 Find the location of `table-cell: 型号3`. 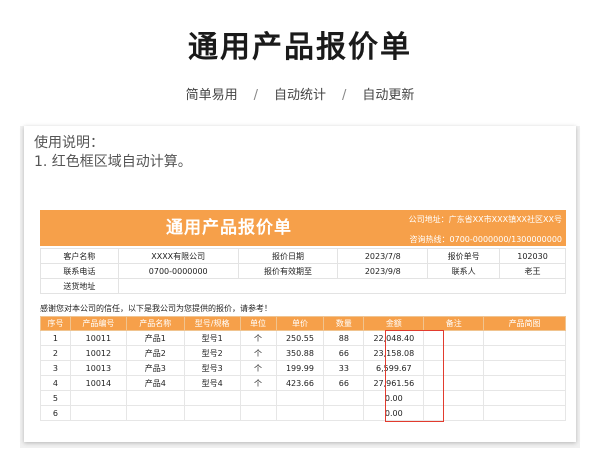

table-cell: 型号3 is located at coordinates (212, 368).